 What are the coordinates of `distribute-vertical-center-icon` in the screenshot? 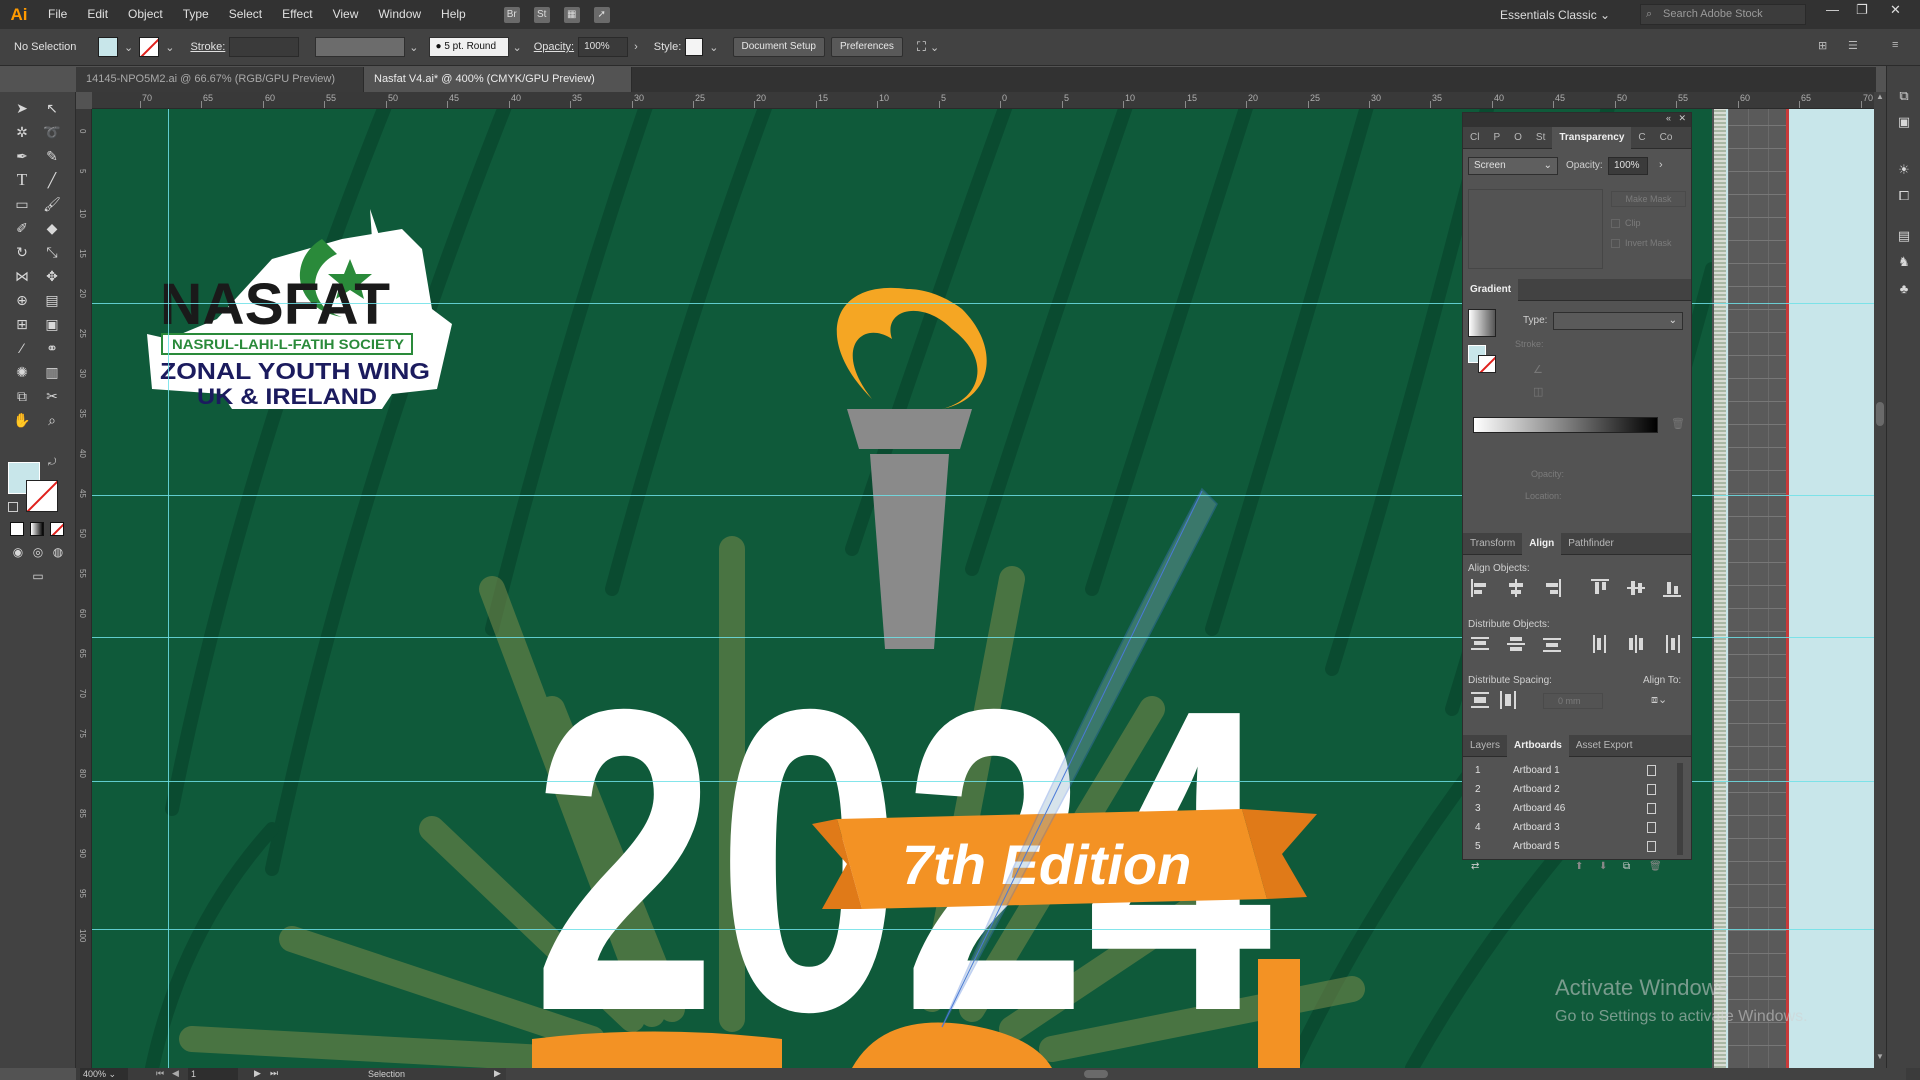 It's located at (1516, 644).